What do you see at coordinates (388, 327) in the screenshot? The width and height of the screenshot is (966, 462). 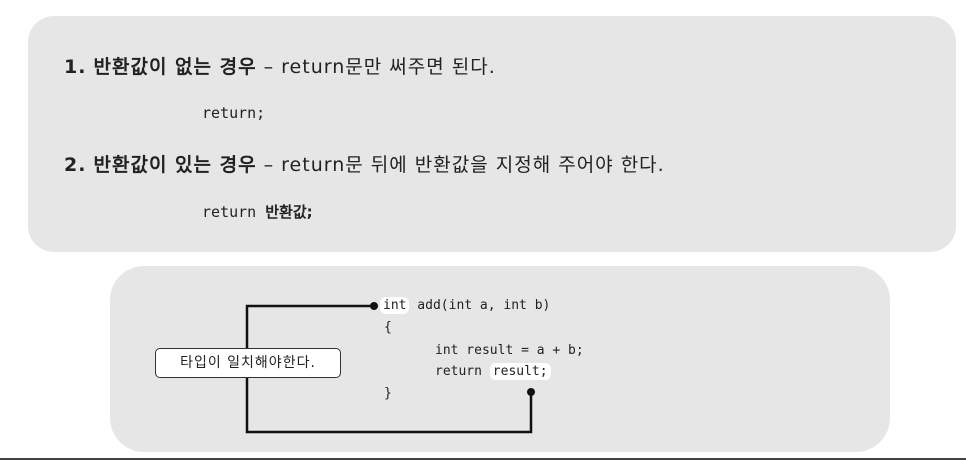 I see `code-line-open-brace: {` at bounding box center [388, 327].